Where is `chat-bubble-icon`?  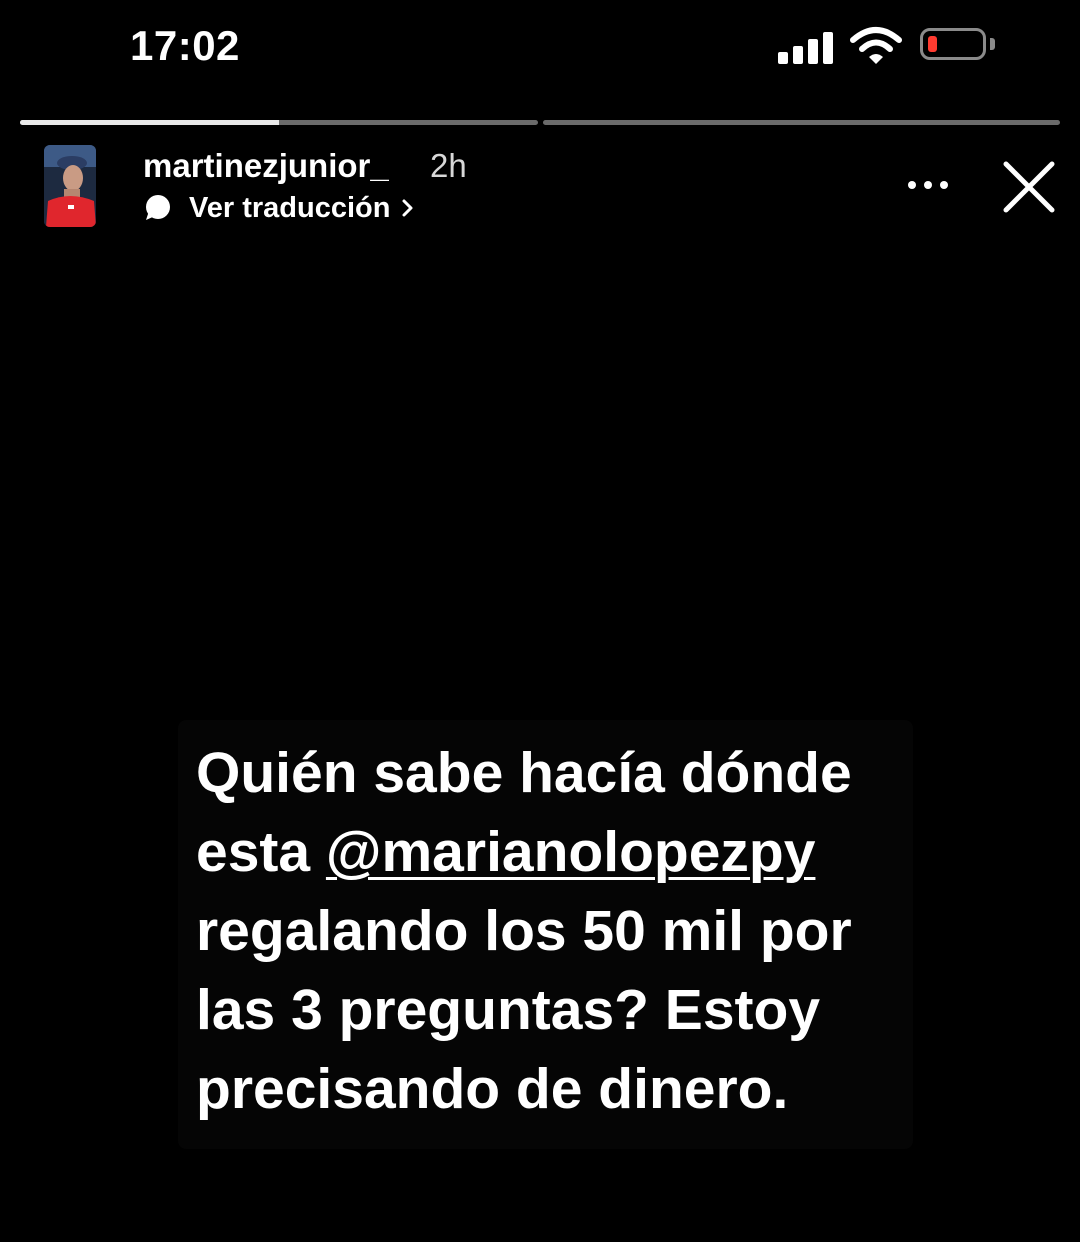 chat-bubble-icon is located at coordinates (158, 207).